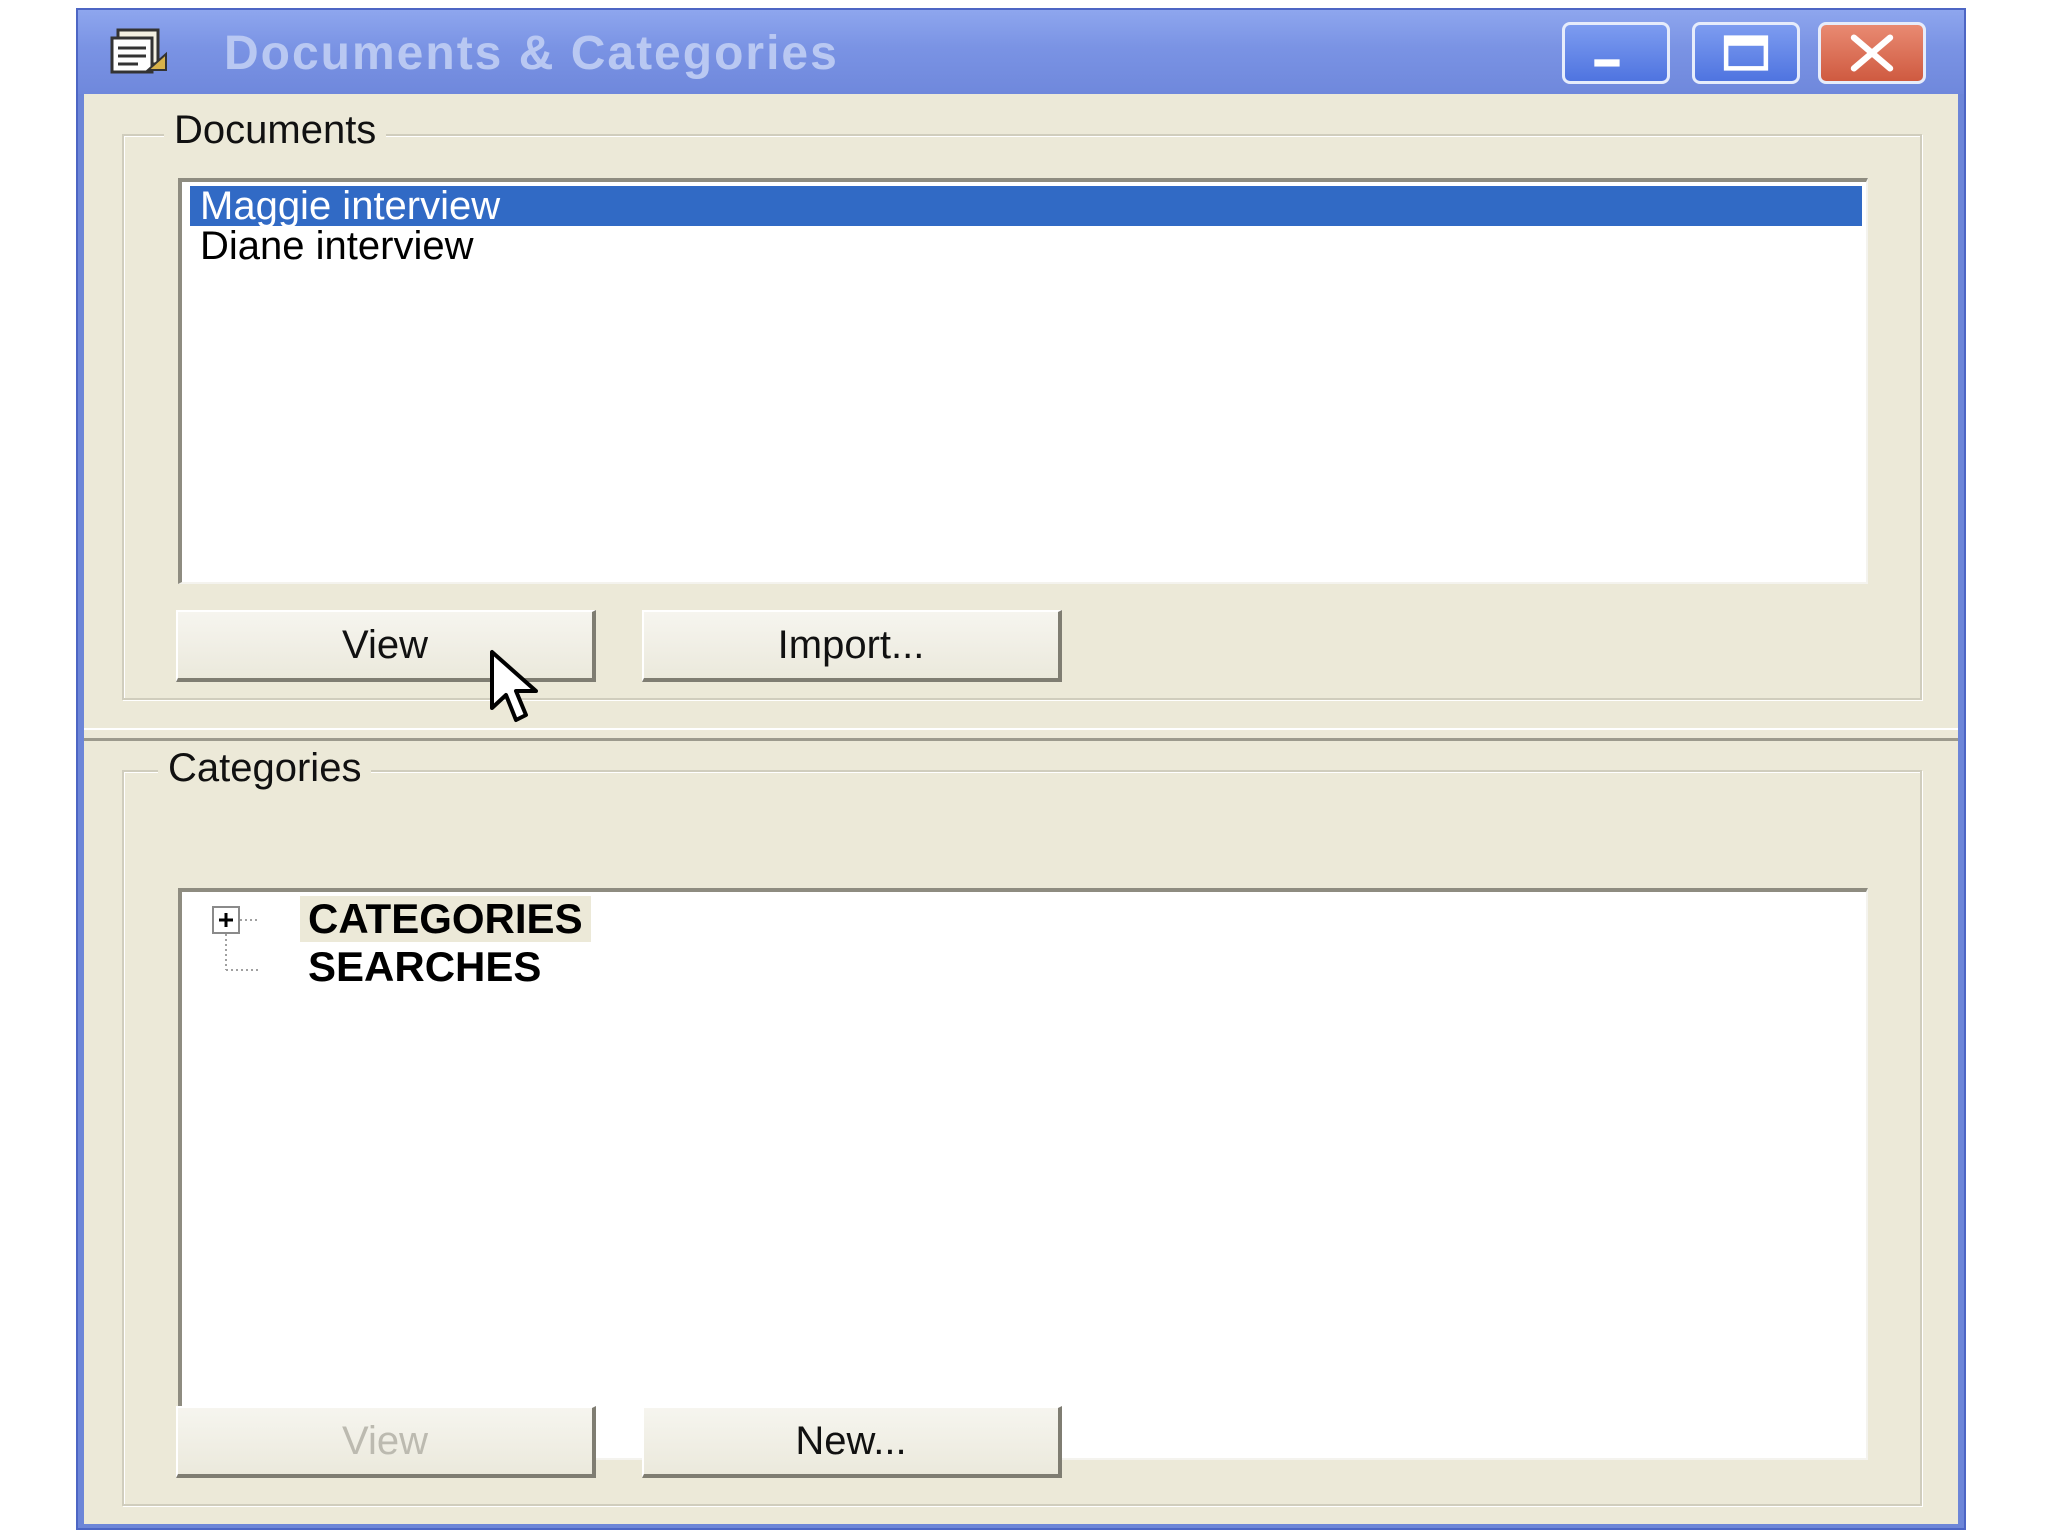  I want to click on tree-node-searches: SEARCHES, so click(424, 967).